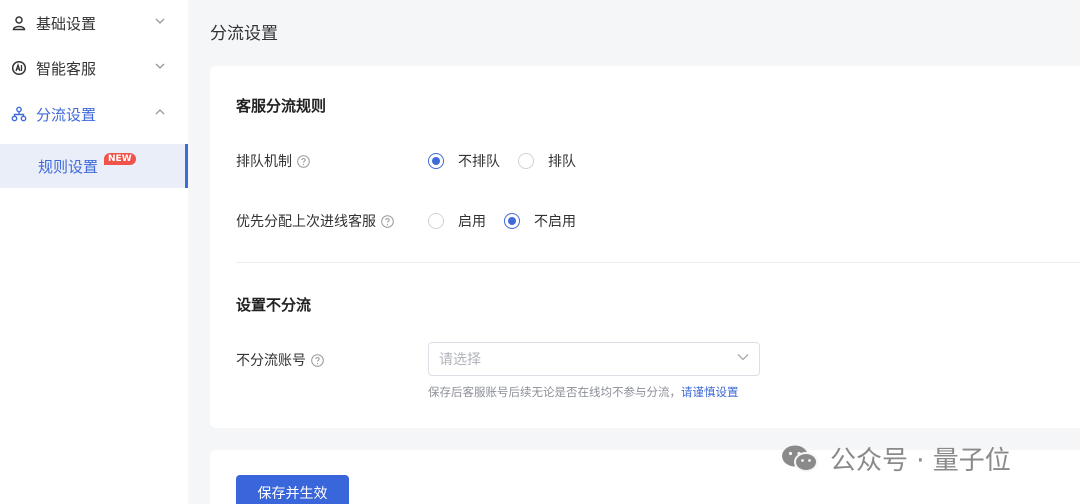  I want to click on watermark: 公众号 · 量子位, so click(895, 458).